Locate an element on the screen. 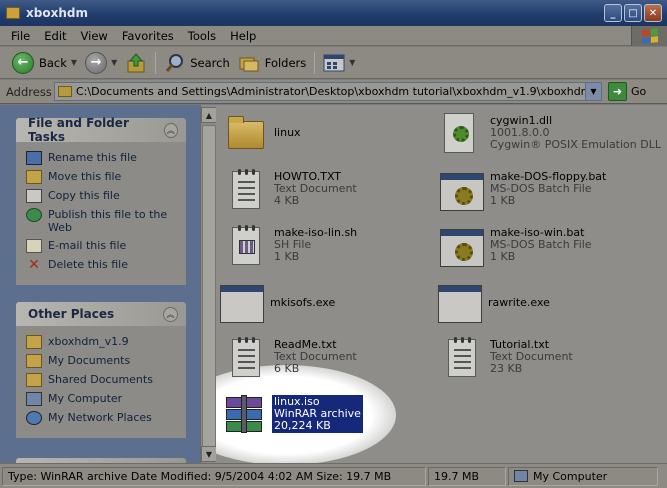  delete-icon: ✕ is located at coordinates (34, 264).